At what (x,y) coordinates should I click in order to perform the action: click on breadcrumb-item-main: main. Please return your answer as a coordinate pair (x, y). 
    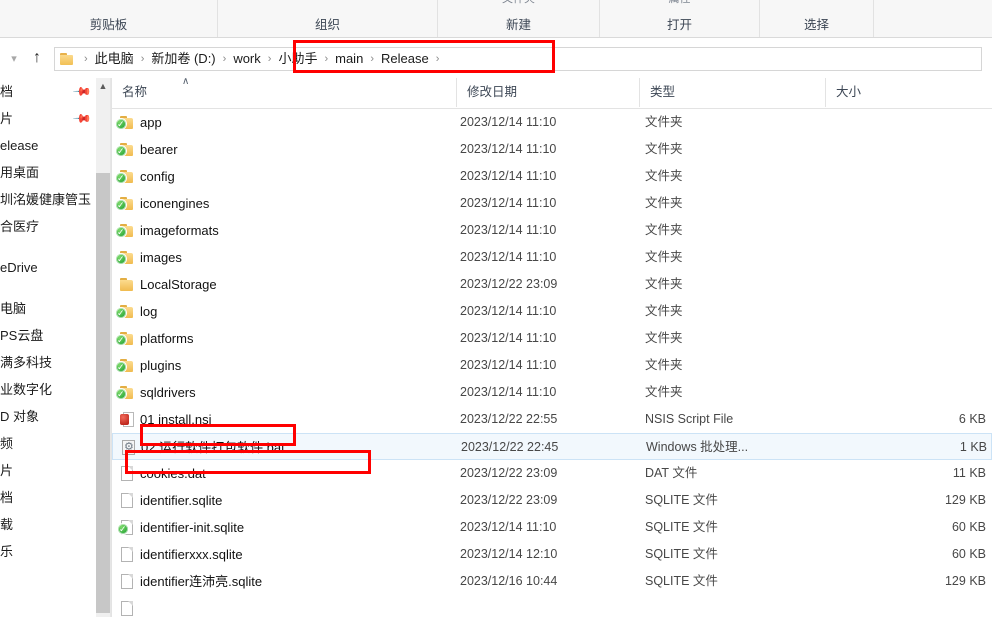
    Looking at the image, I should click on (349, 59).